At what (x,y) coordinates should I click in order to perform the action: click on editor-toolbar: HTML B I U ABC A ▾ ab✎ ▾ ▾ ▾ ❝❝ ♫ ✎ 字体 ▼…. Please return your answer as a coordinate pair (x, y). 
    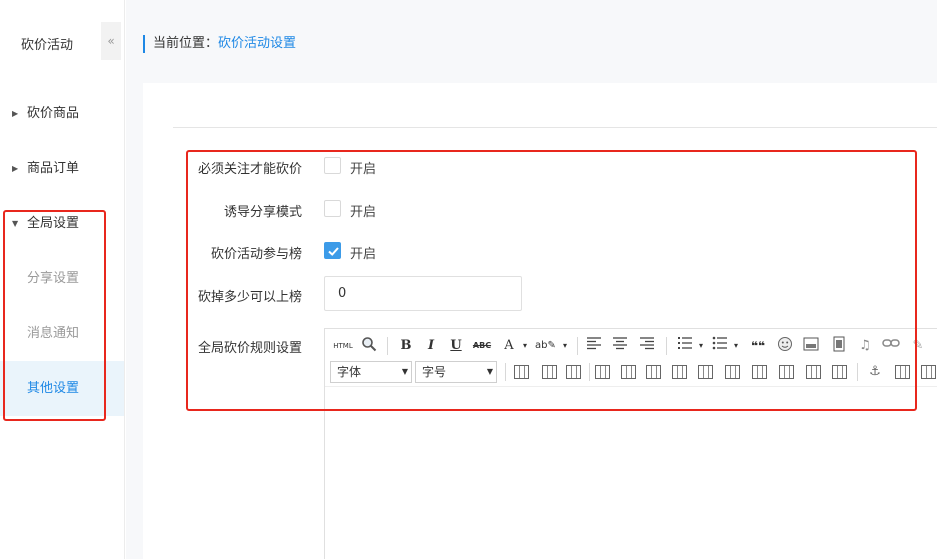
    Looking at the image, I should click on (631, 357).